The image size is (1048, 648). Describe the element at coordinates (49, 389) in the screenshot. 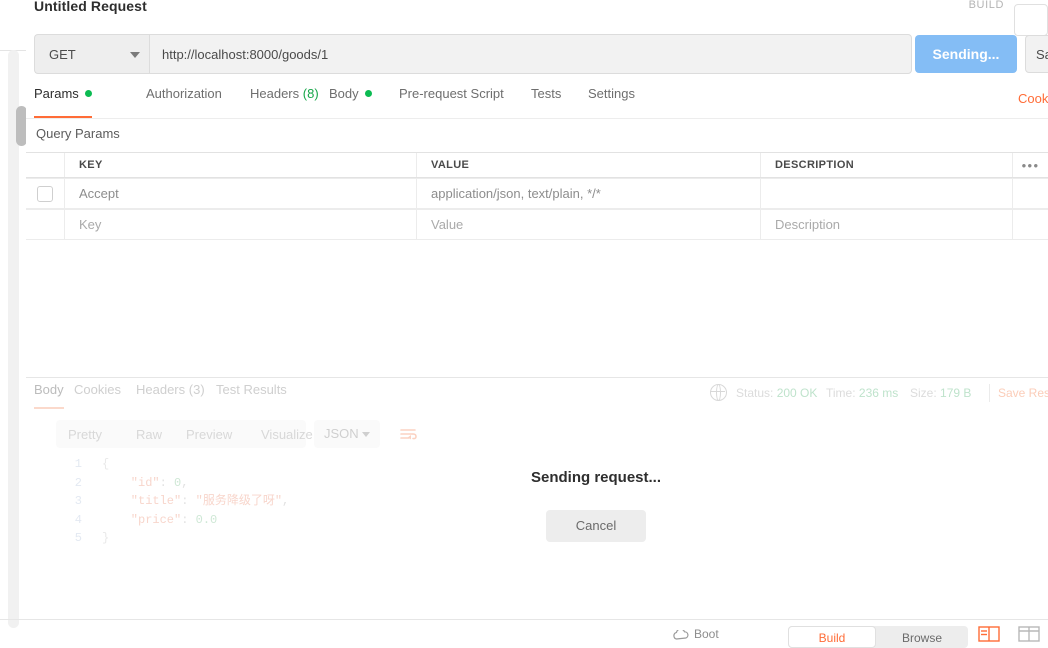

I see `response-tab-body-label: Body` at that location.